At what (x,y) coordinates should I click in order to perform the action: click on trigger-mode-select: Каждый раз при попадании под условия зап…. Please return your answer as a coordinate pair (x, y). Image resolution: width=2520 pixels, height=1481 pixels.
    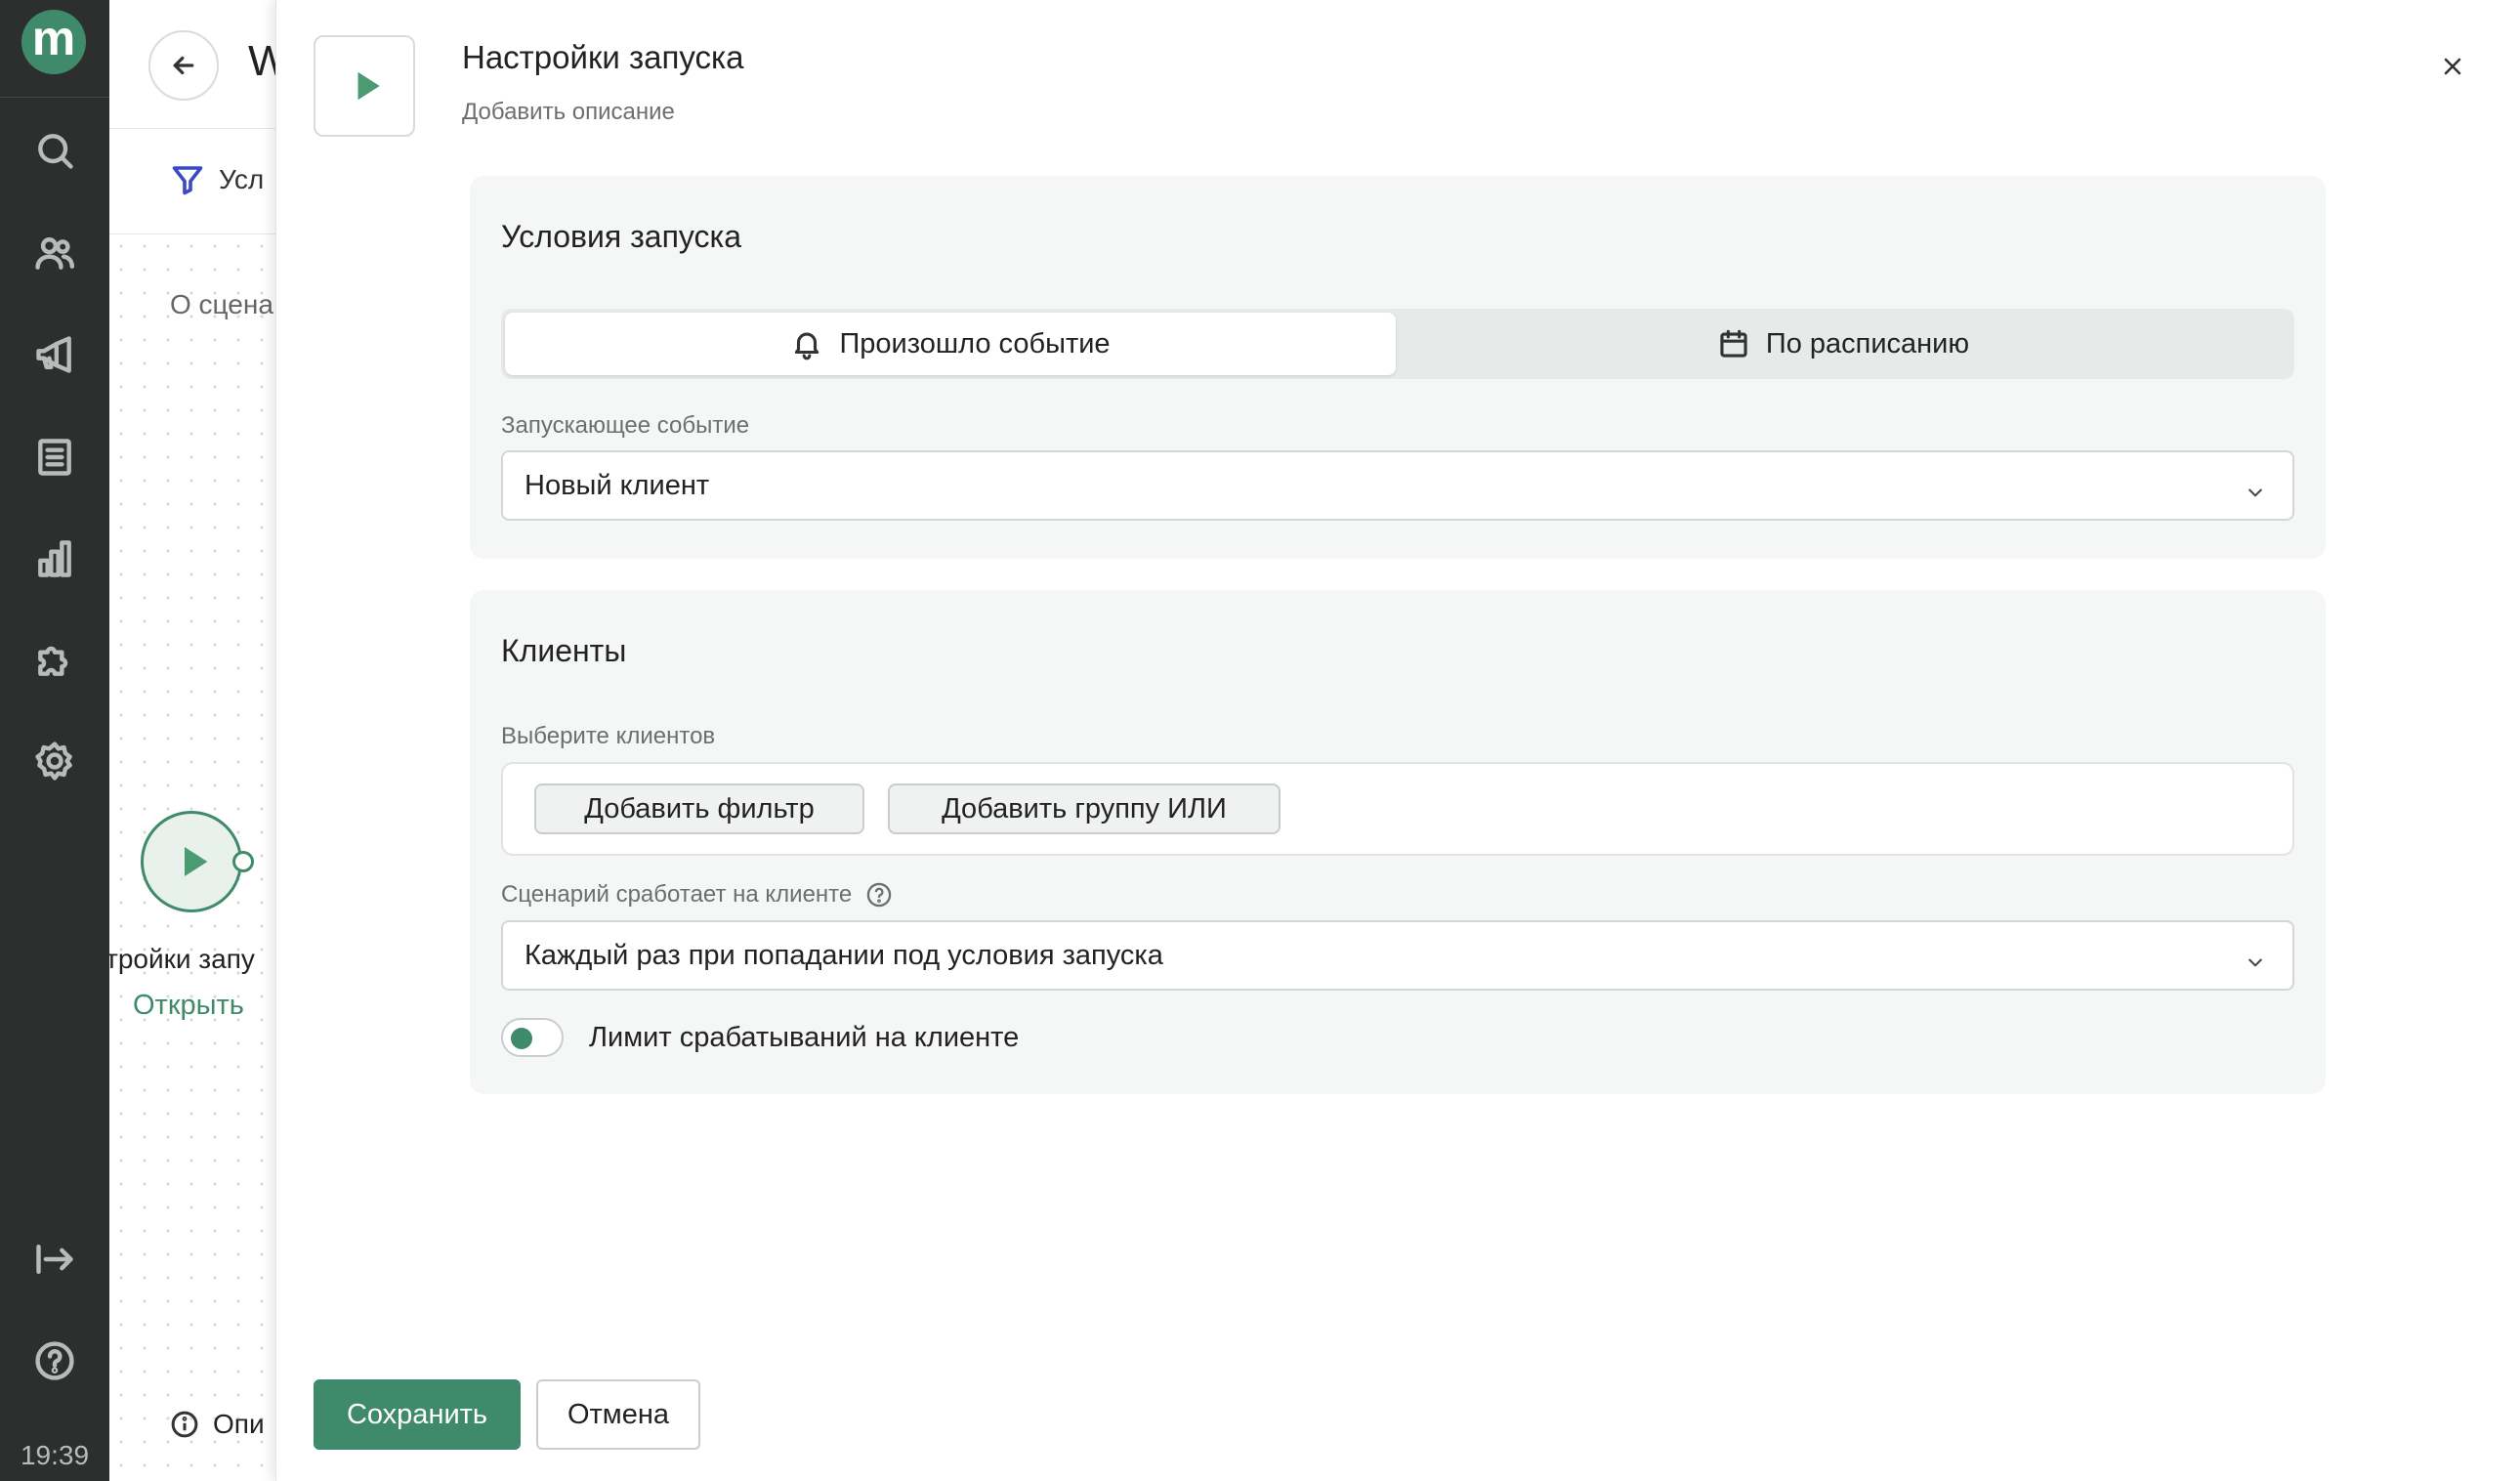
    Looking at the image, I should click on (1397, 956).